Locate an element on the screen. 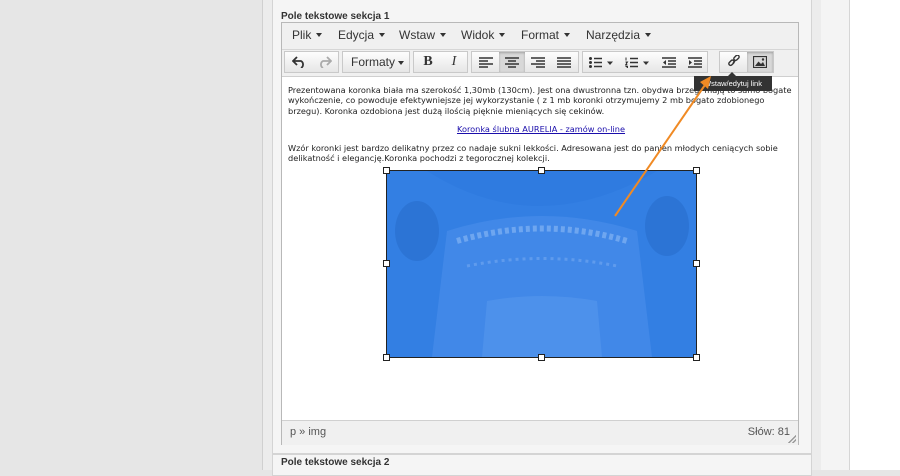  image-icon is located at coordinates (760, 62).